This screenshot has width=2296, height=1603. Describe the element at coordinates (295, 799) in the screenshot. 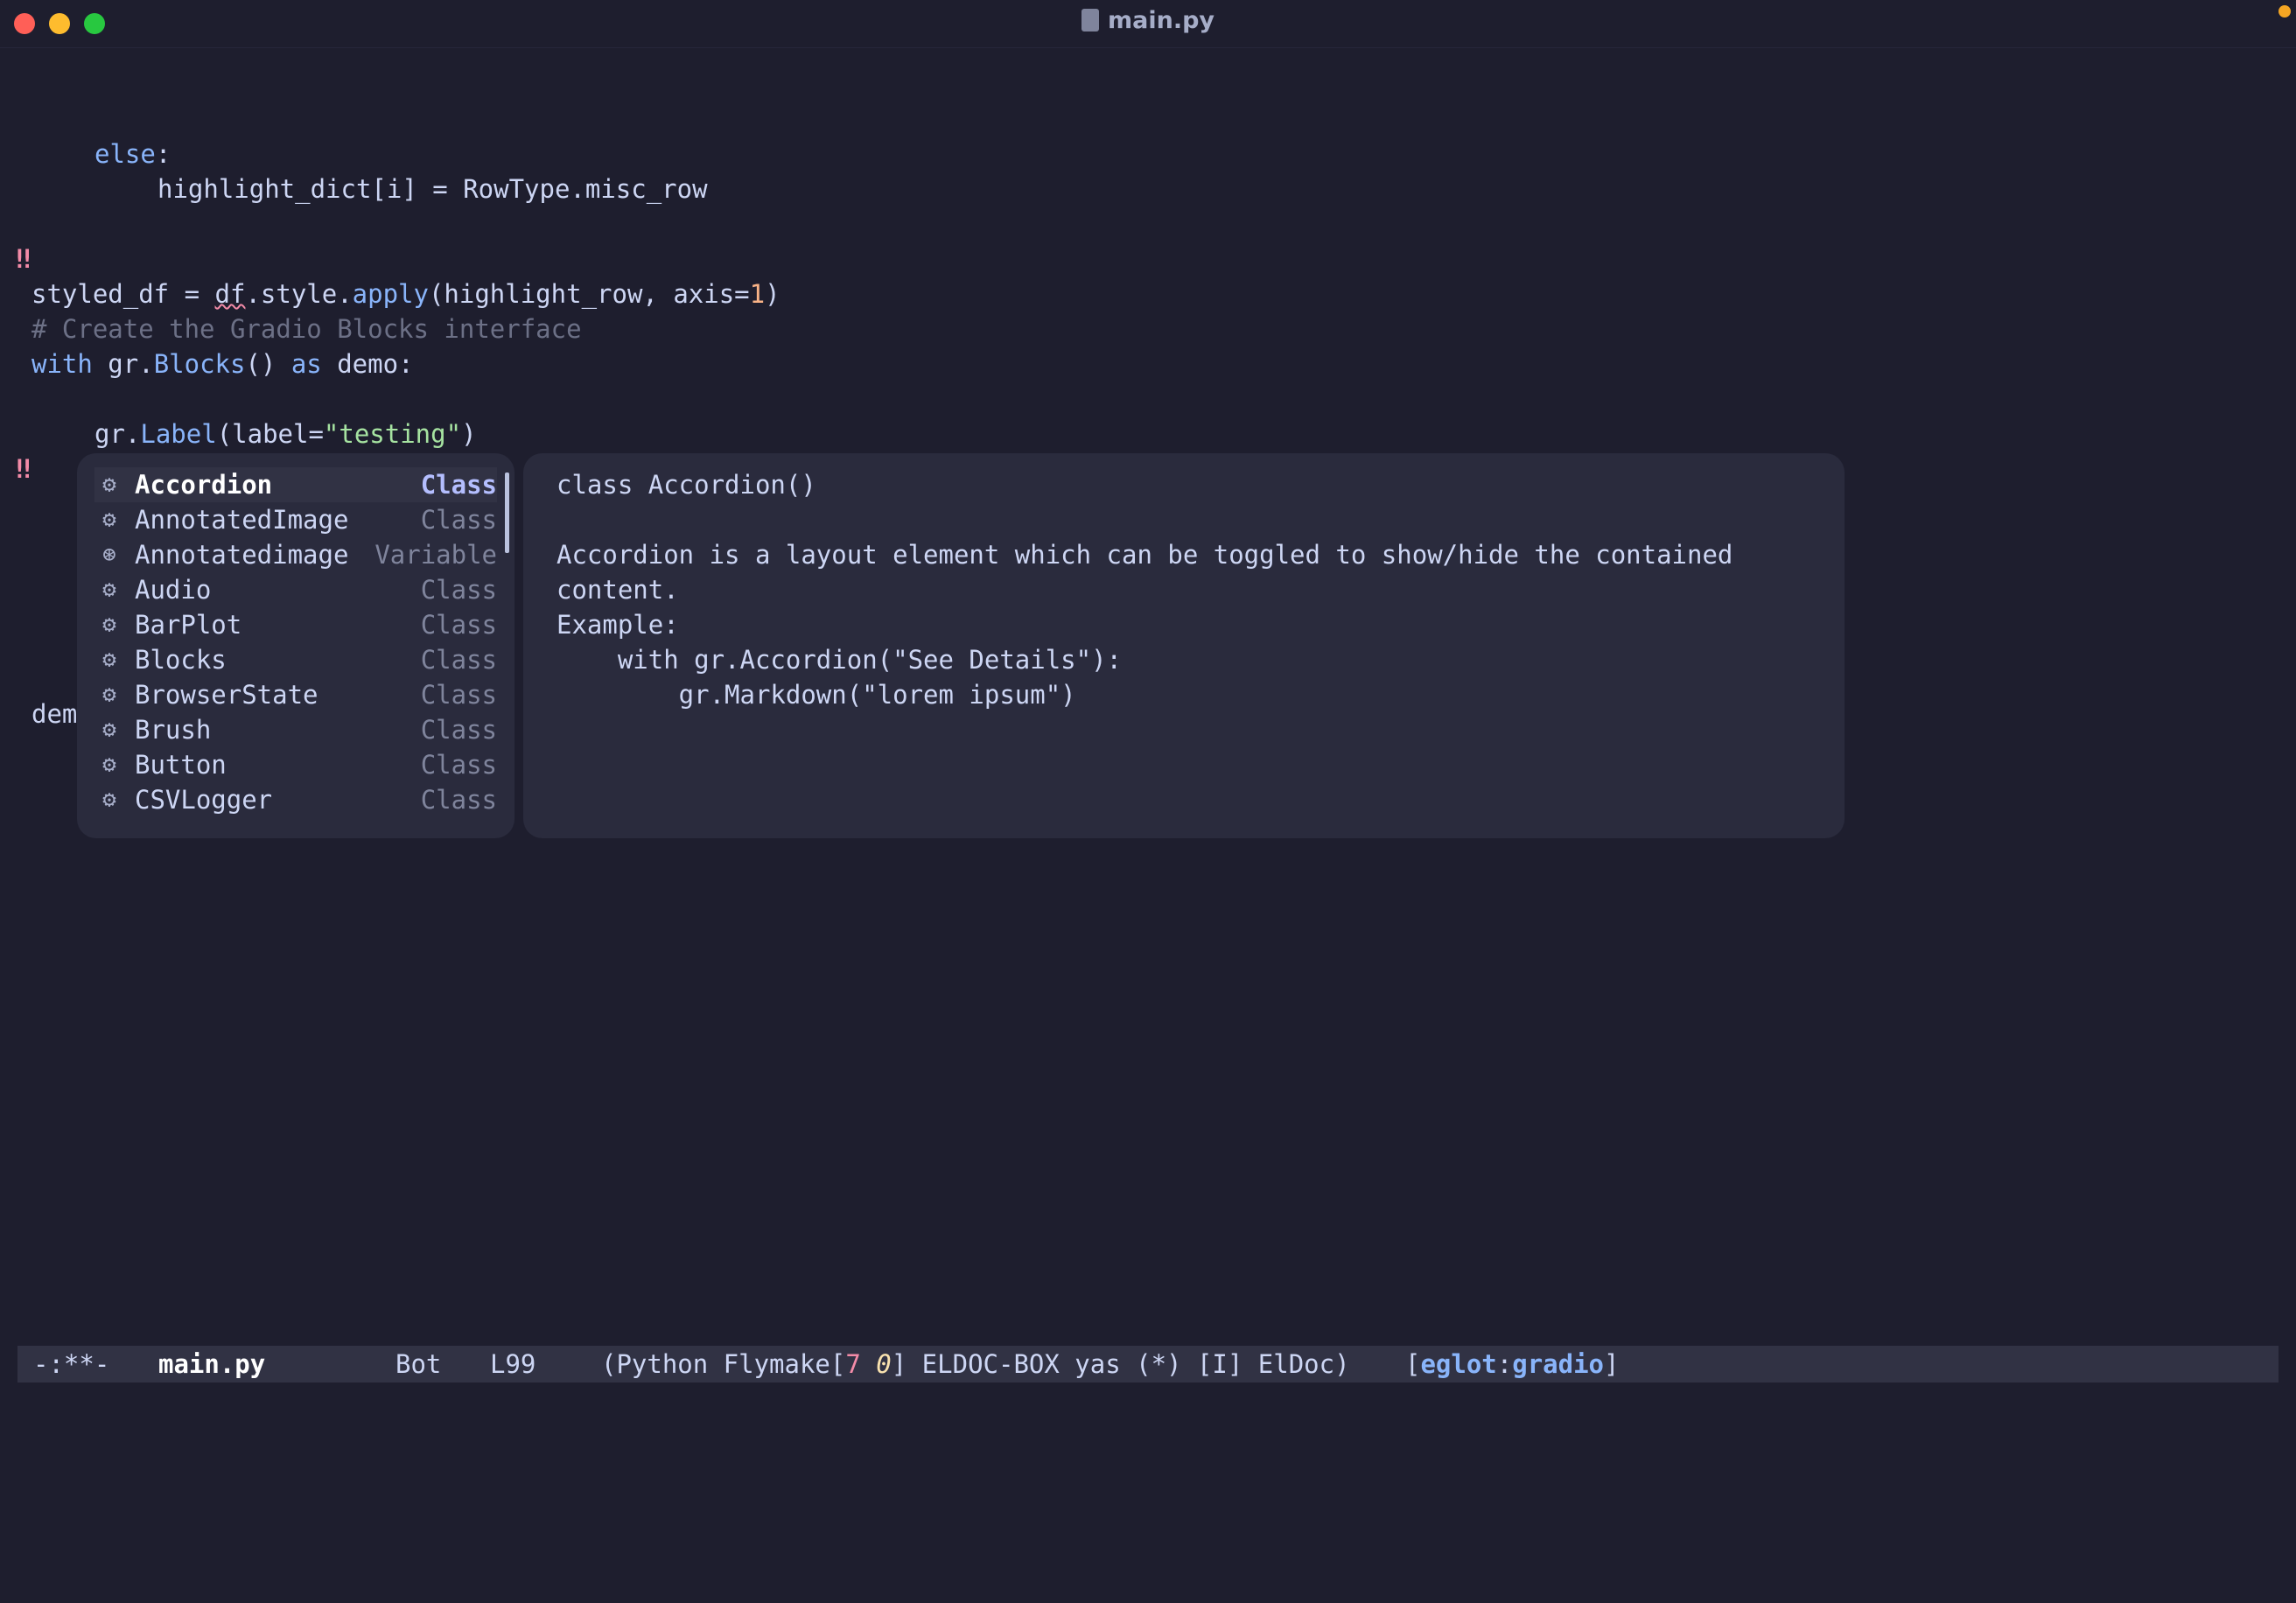

I see `completion-item: ⚙ CSVLogger Class` at that location.